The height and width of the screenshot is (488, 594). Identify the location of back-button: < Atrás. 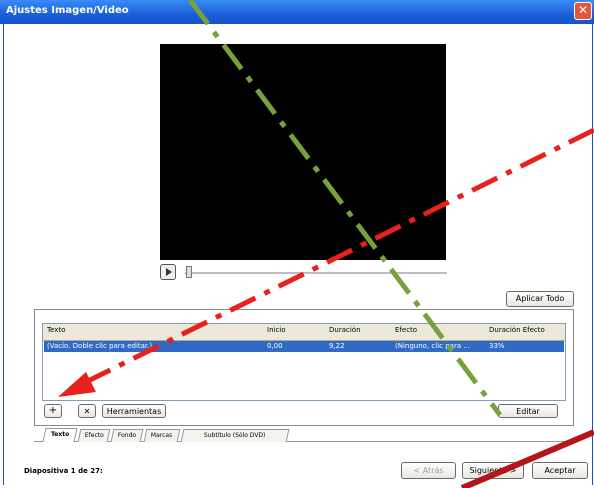
(428, 470).